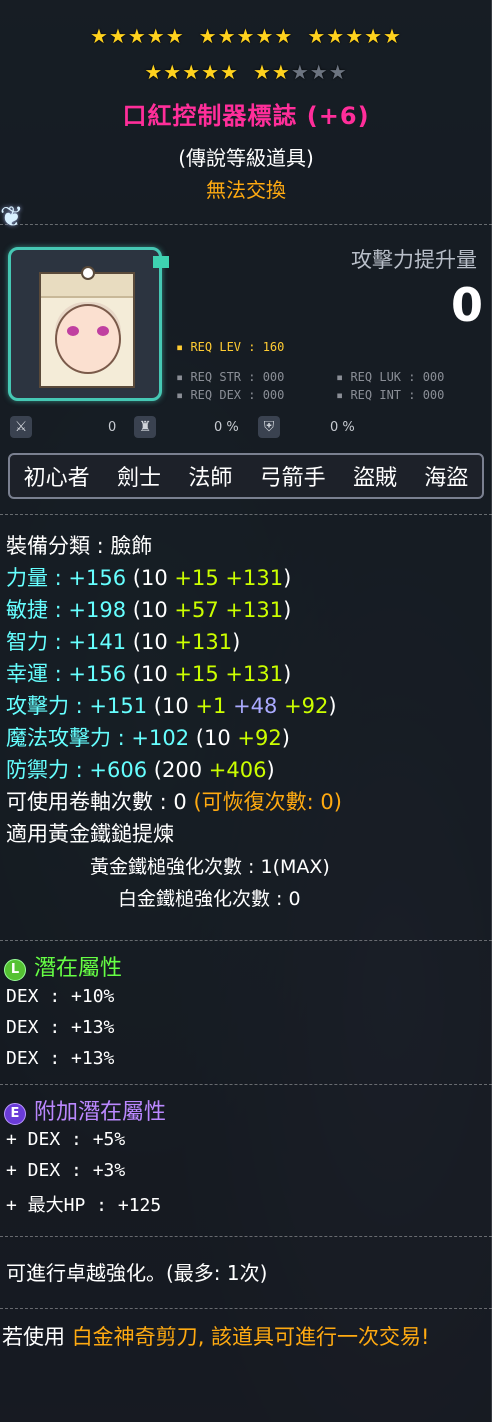  What do you see at coordinates (466, 305) in the screenshot?
I see `attack-gain-value: 0` at bounding box center [466, 305].